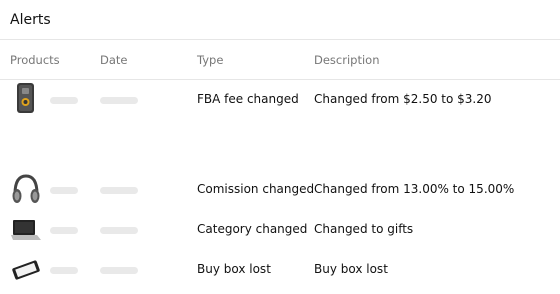  I want to click on table-row: Category changed Changed to gifts, so click(280, 230).